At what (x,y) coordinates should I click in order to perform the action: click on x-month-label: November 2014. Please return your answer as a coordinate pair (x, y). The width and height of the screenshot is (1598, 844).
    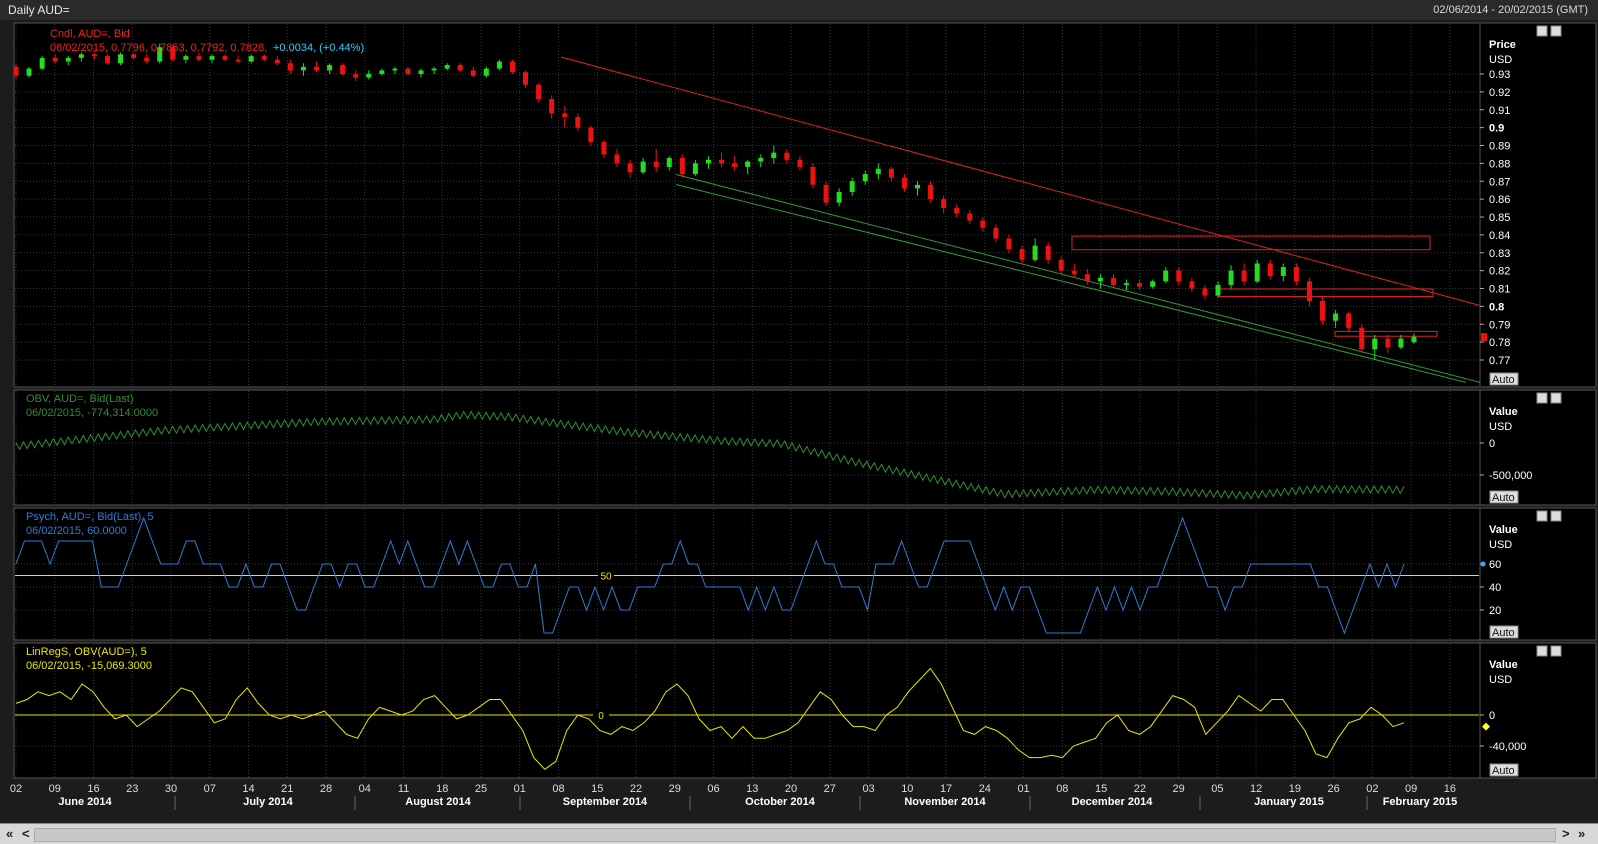
    Looking at the image, I should click on (945, 802).